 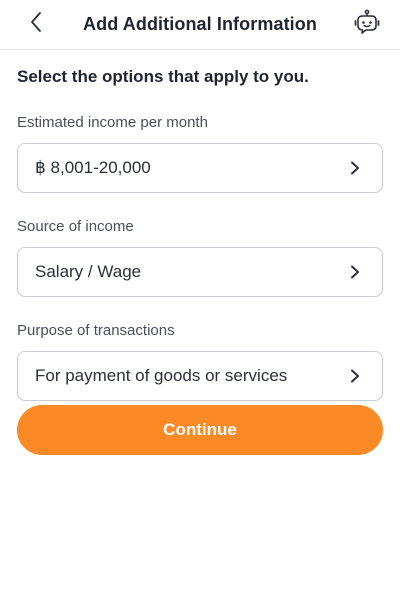 I want to click on source-field: Source of income Salary / Wage, so click(x=200, y=257).